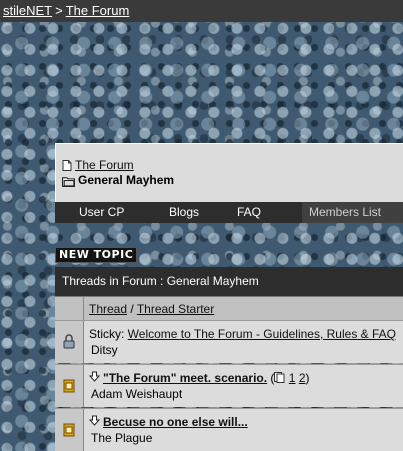 This screenshot has height=451, width=403. Describe the element at coordinates (67, 165) in the screenshot. I see `page-icon` at that location.